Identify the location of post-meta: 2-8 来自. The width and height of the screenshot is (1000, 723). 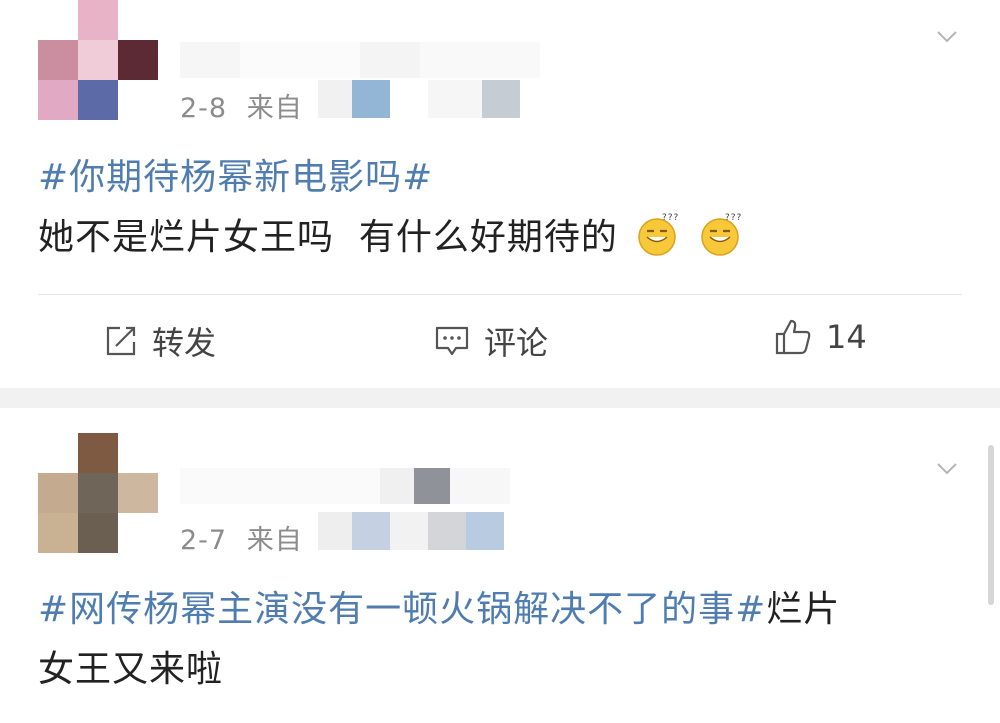
(241, 105).